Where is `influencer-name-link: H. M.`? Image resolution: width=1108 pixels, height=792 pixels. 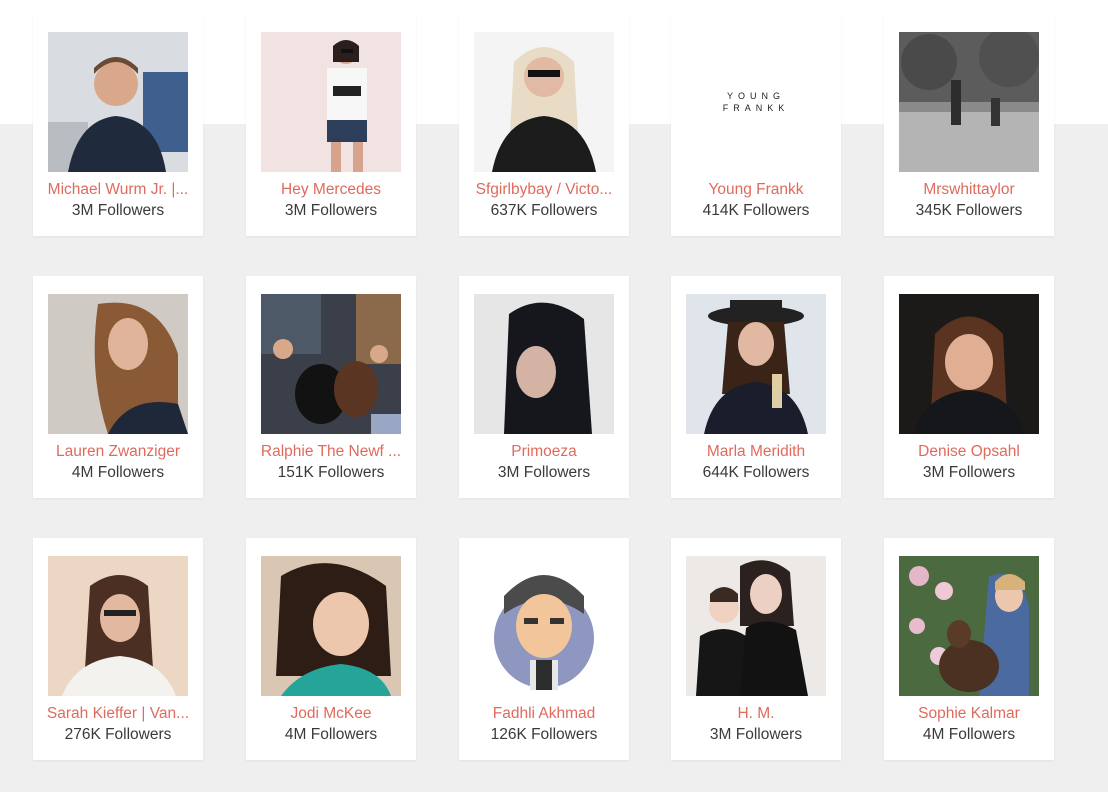
influencer-name-link: H. M. is located at coordinates (756, 714).